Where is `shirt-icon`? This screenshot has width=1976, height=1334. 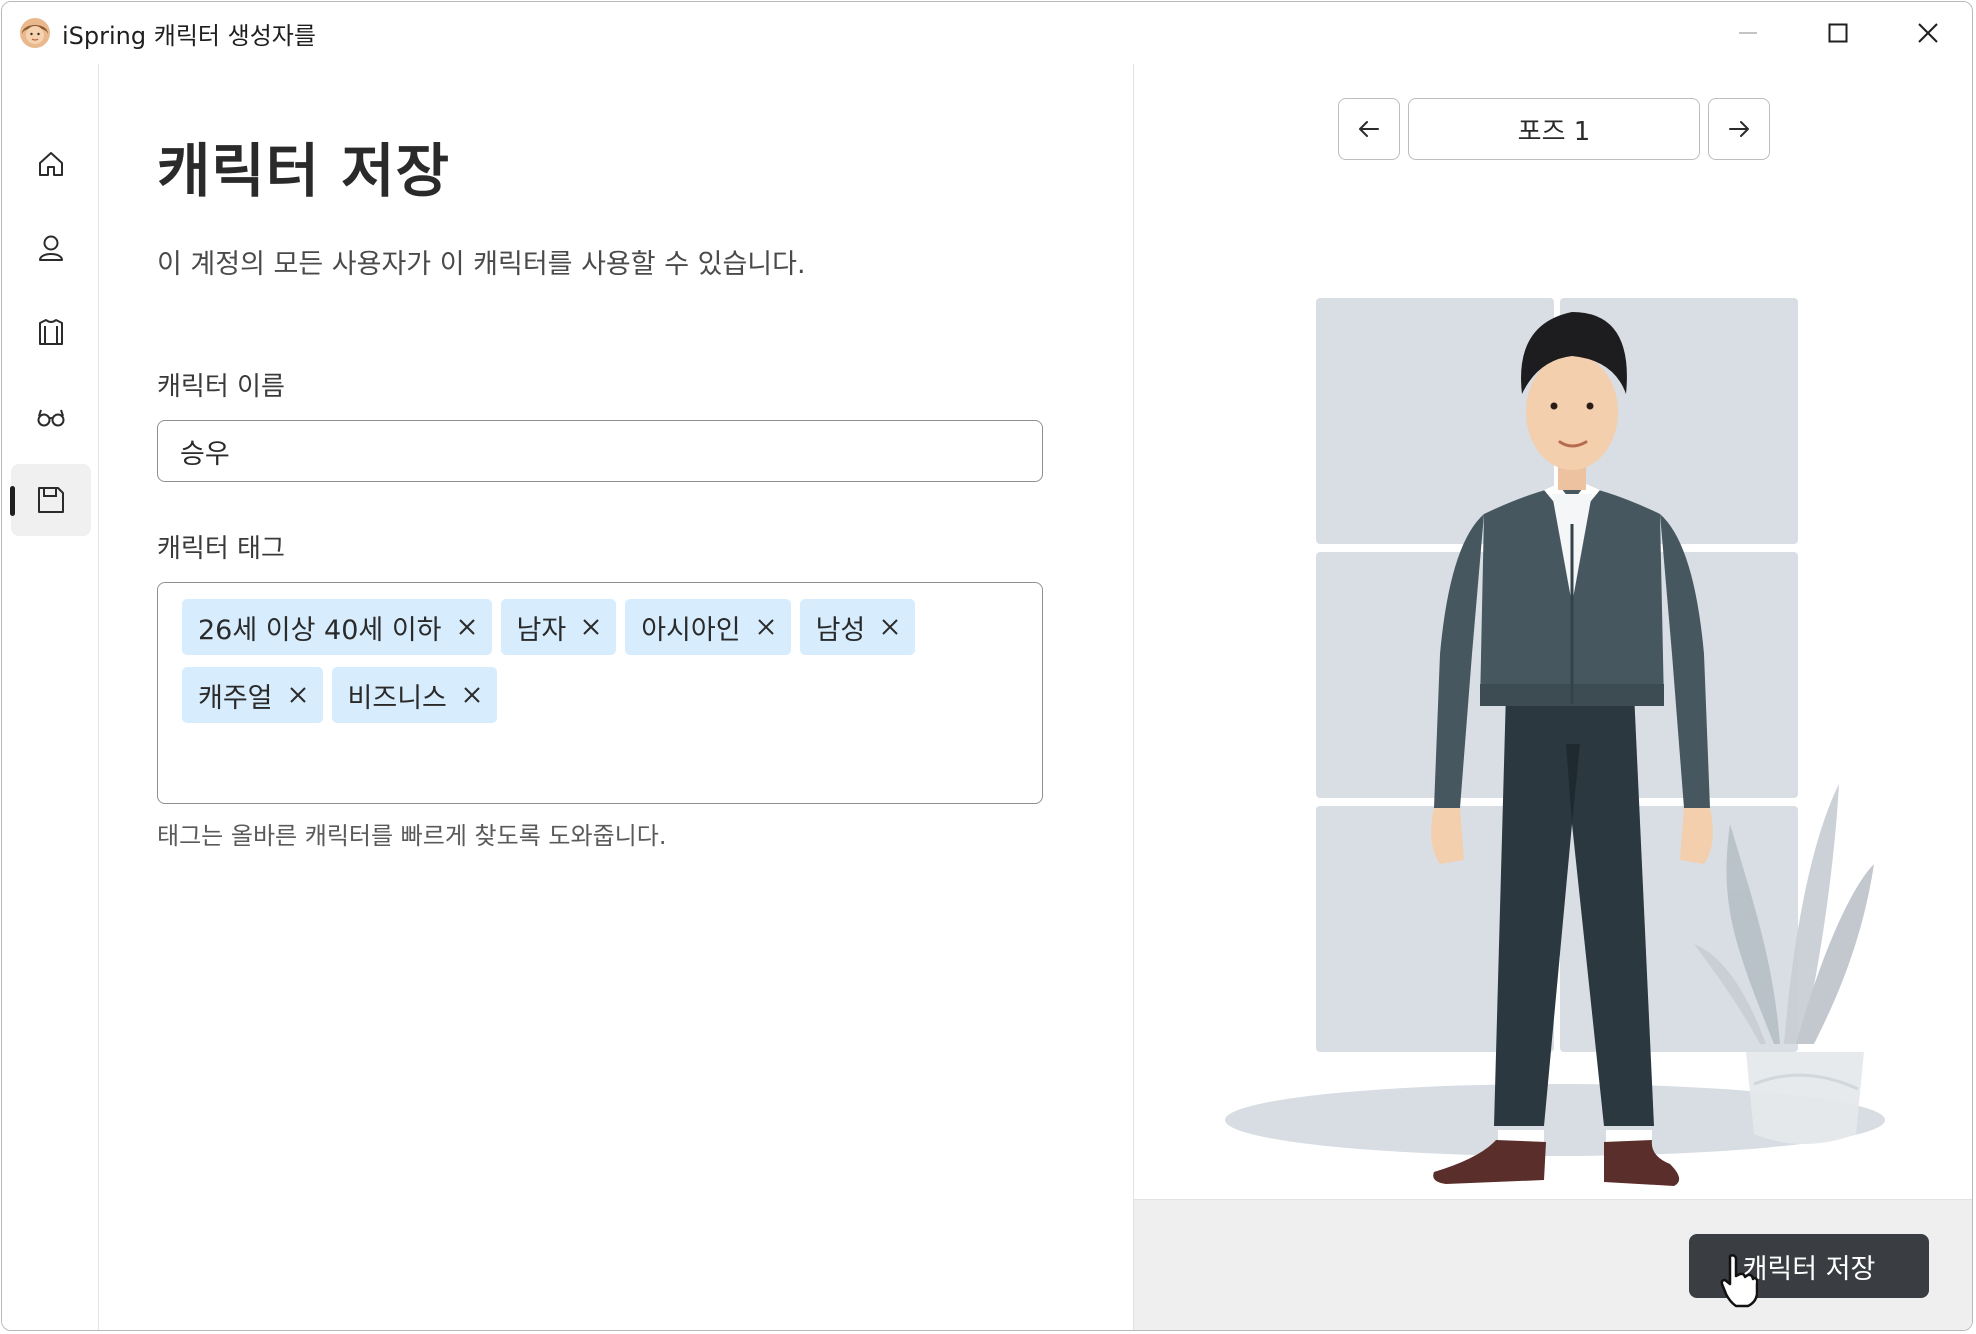 shirt-icon is located at coordinates (51, 332).